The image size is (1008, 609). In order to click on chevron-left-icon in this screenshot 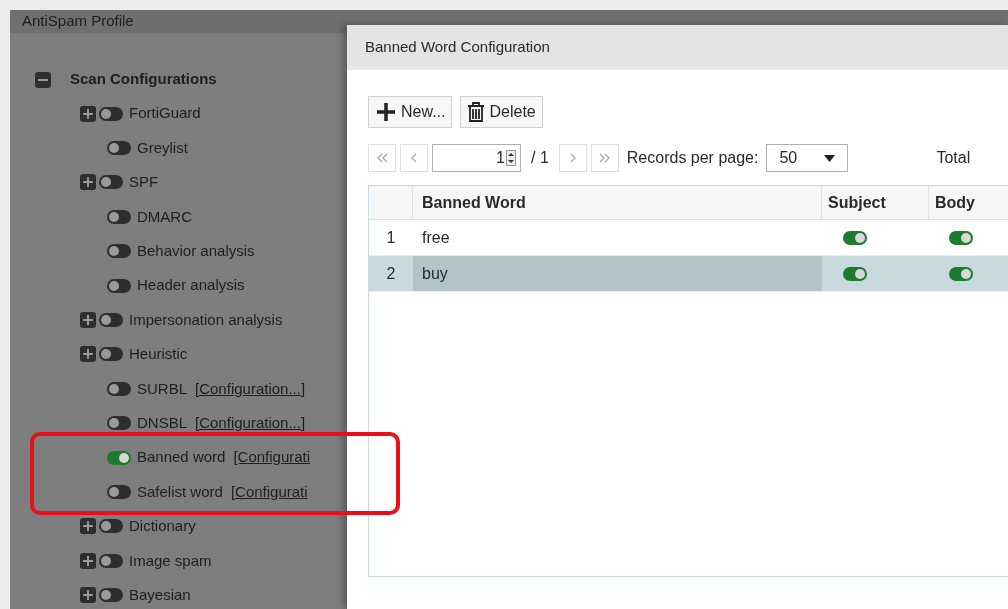, I will do `click(414, 158)`.